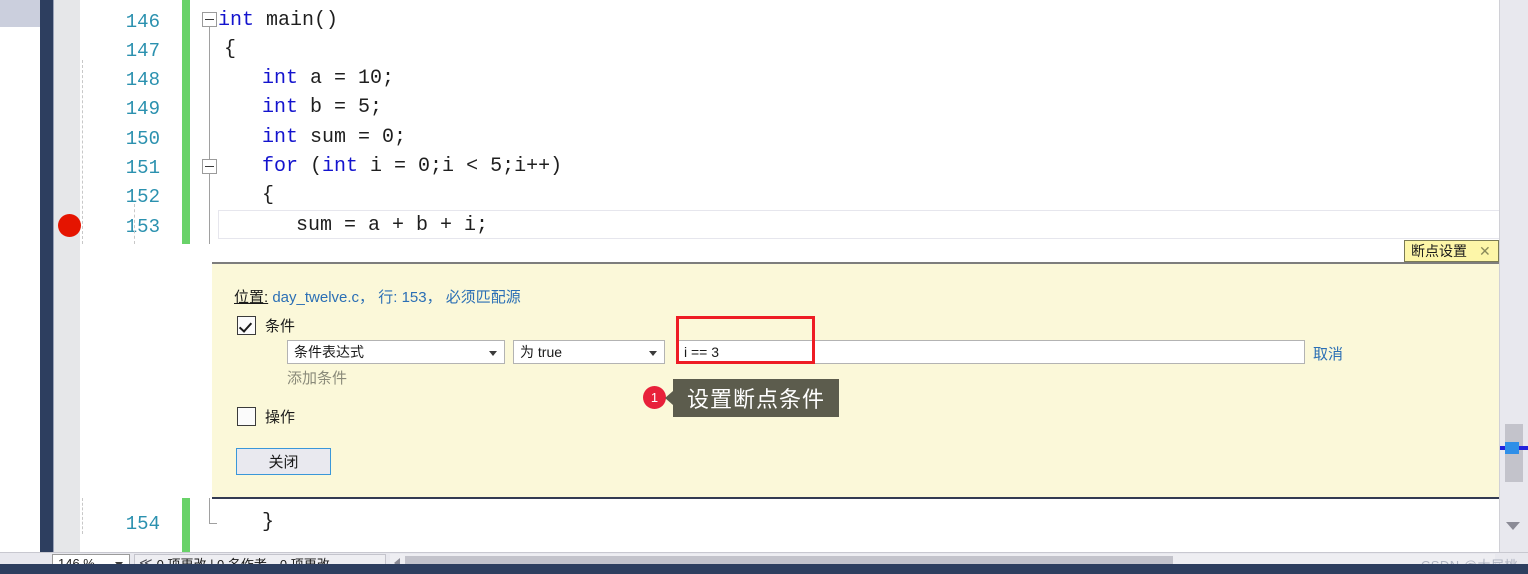 The height and width of the screenshot is (574, 1528). Describe the element at coordinates (142, 51) in the screenshot. I see `line-number: 147` at that location.